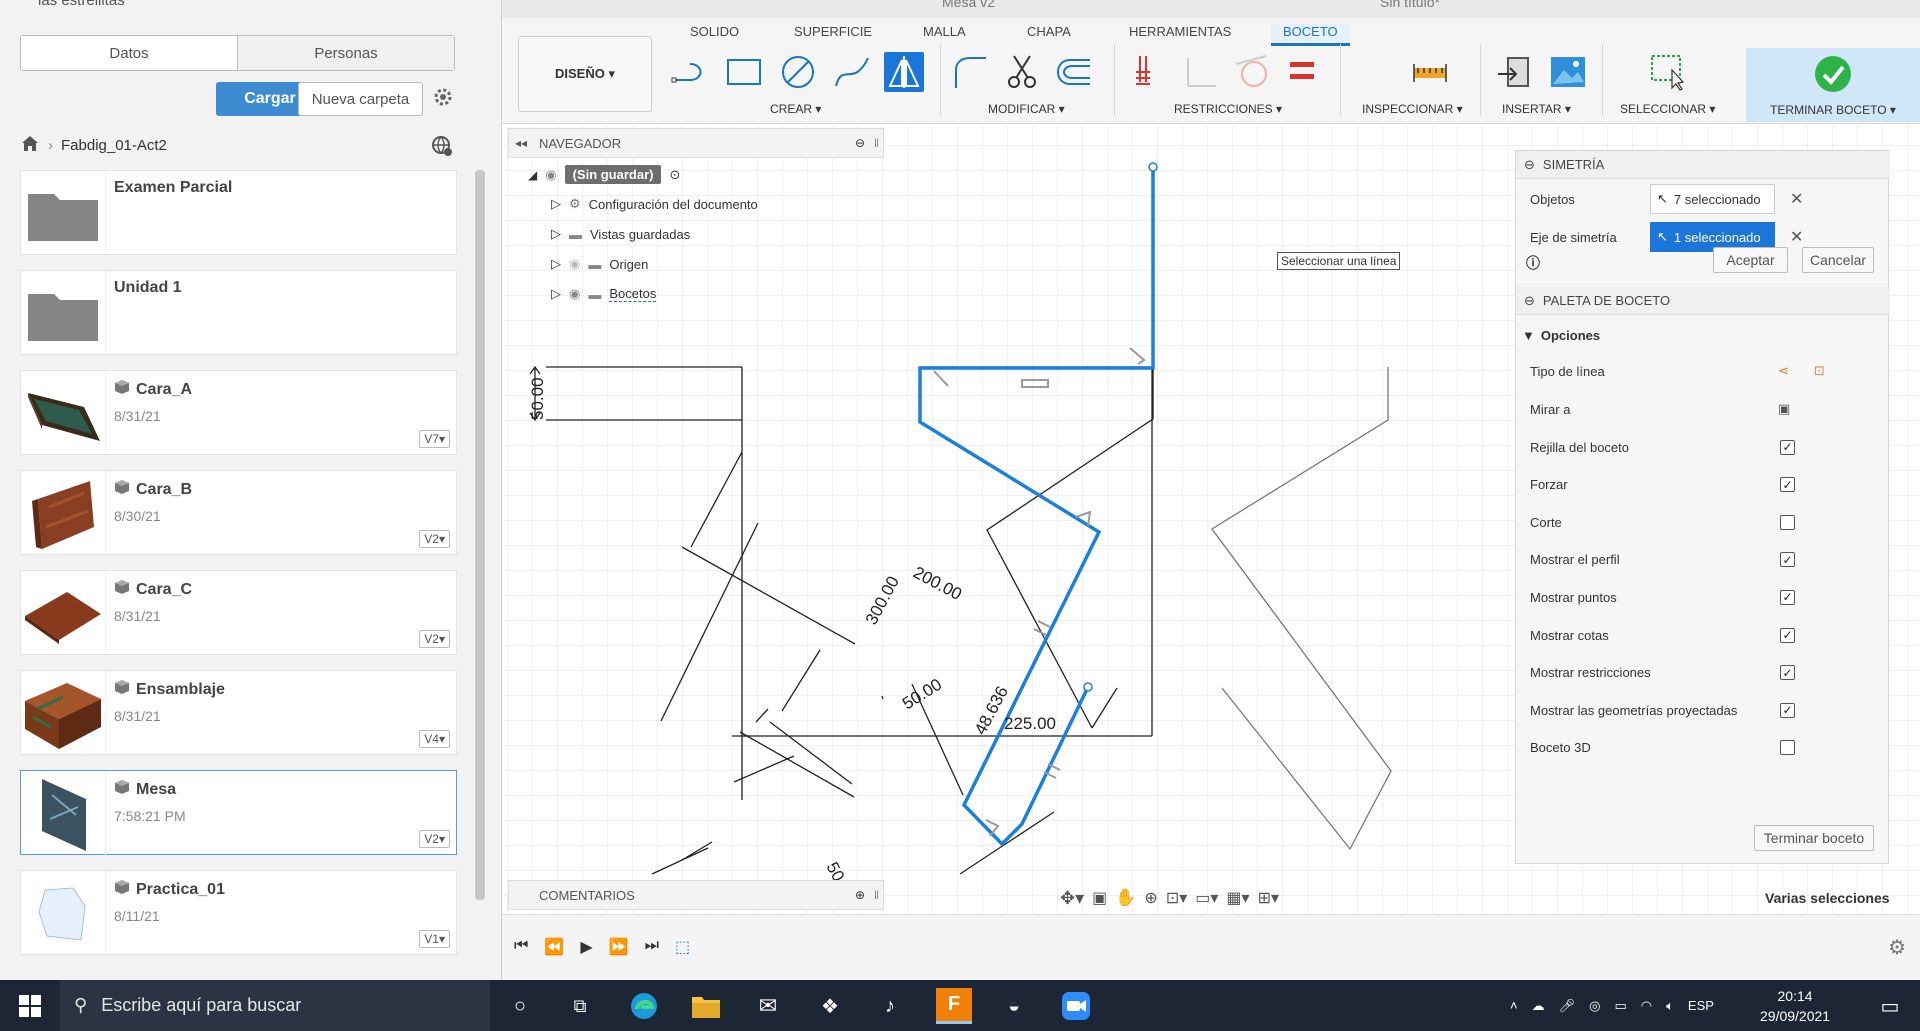 This screenshot has height=1031, width=1920. Describe the element at coordinates (644, 1006) in the screenshot. I see `edge-icon` at that location.